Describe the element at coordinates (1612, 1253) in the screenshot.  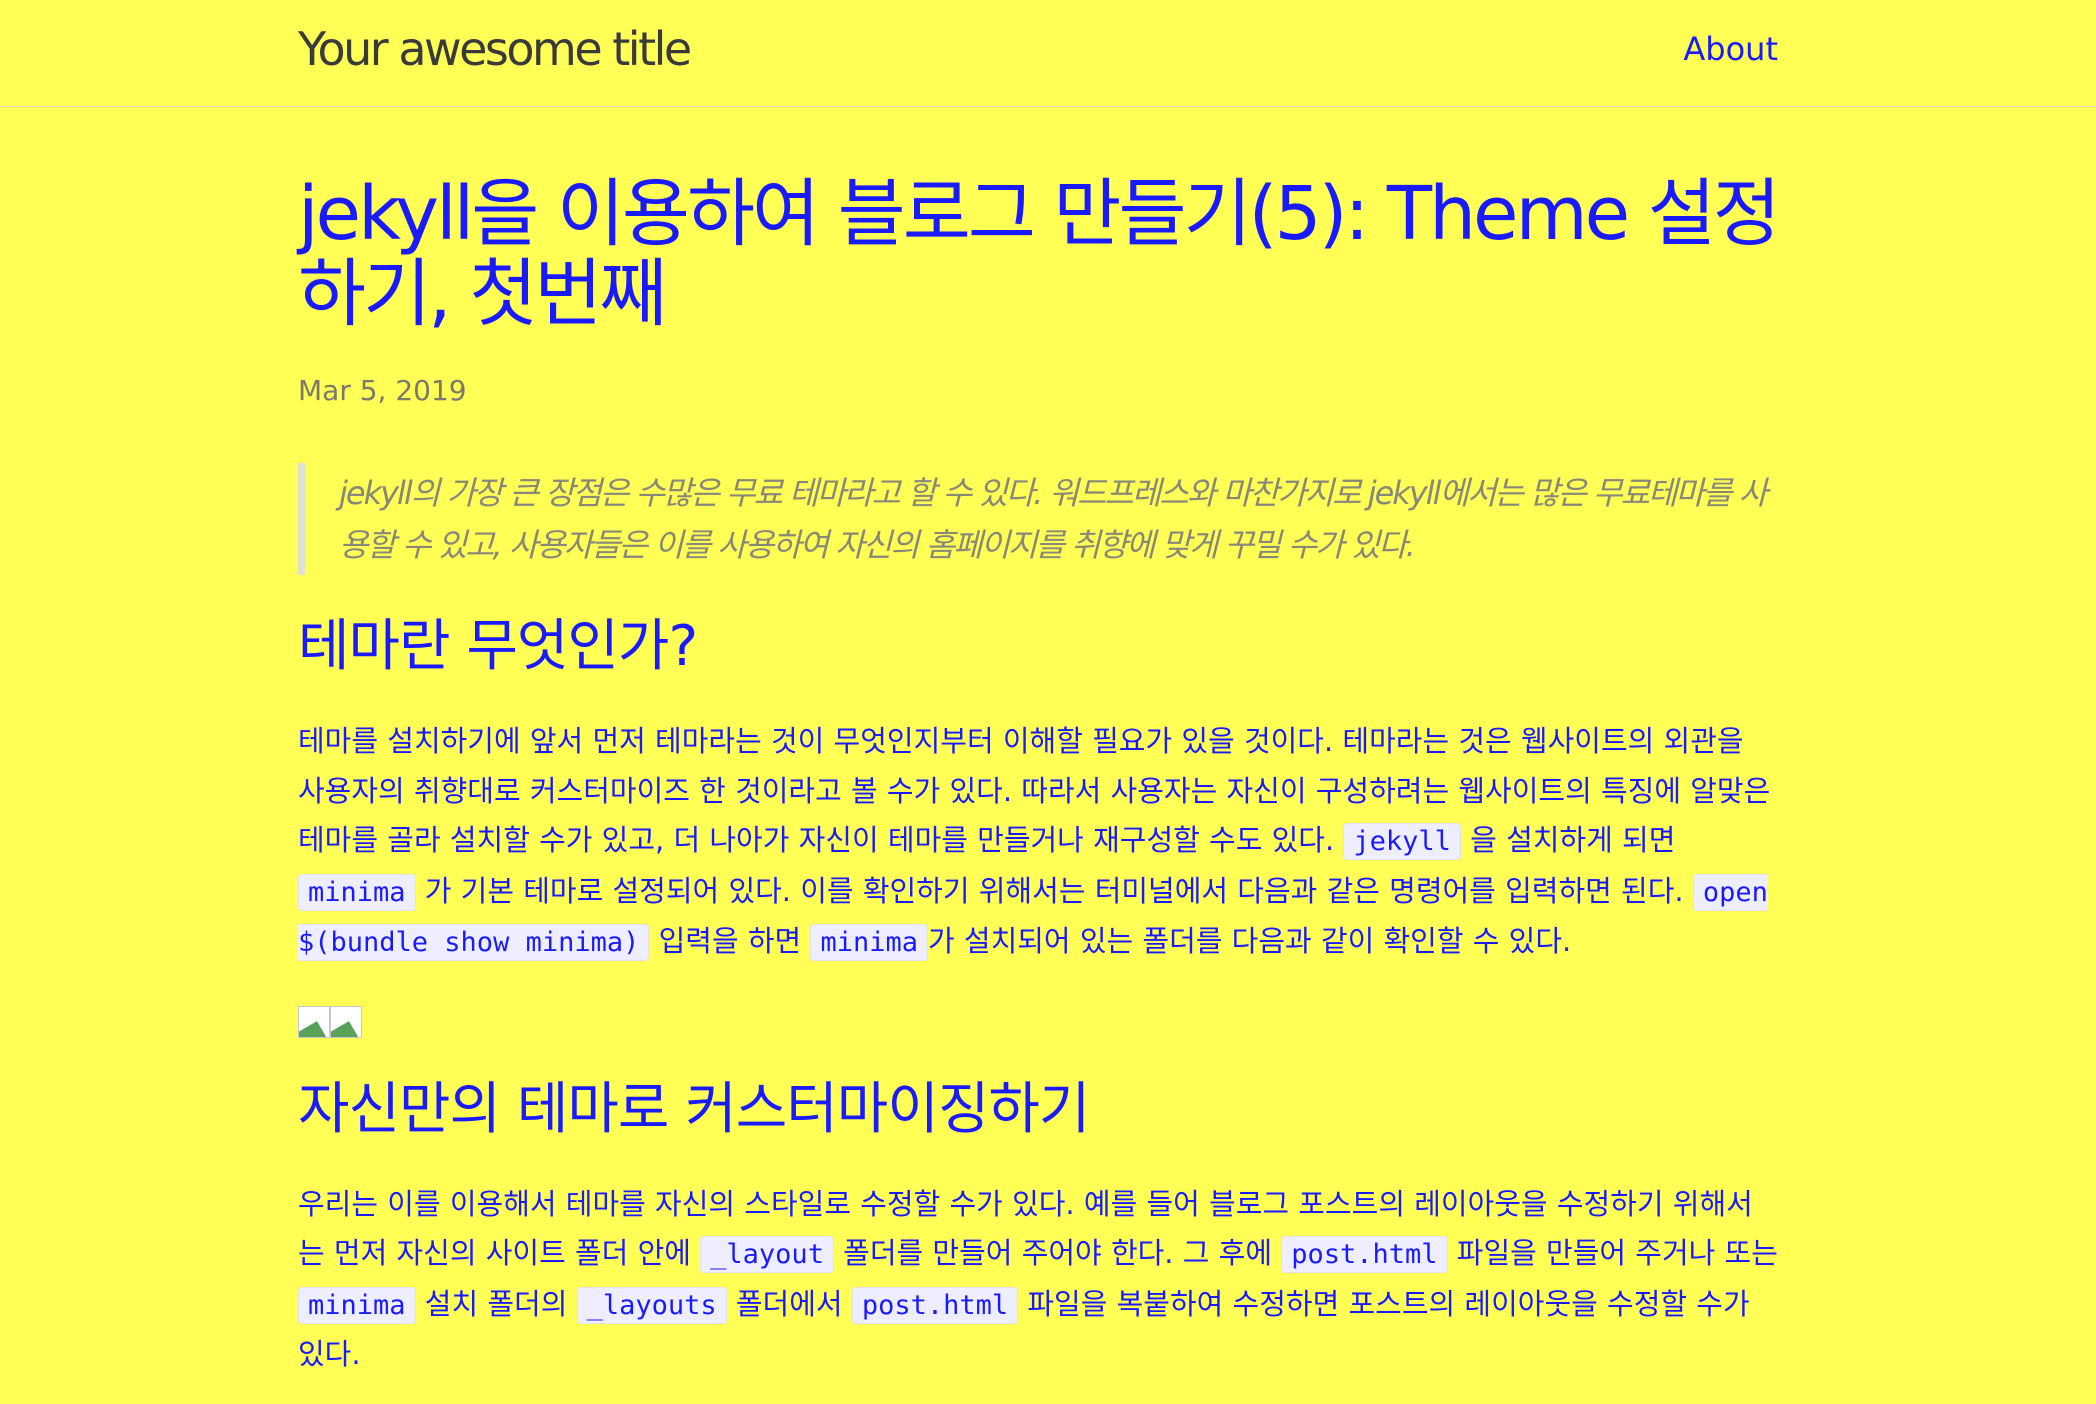
I see `paragraph-text: 파일을 만들어 주거나 또는` at that location.